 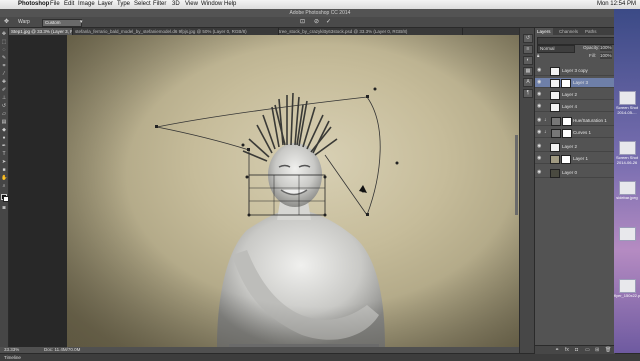 I want to click on menu-filter: Filter, so click(x=159, y=4).